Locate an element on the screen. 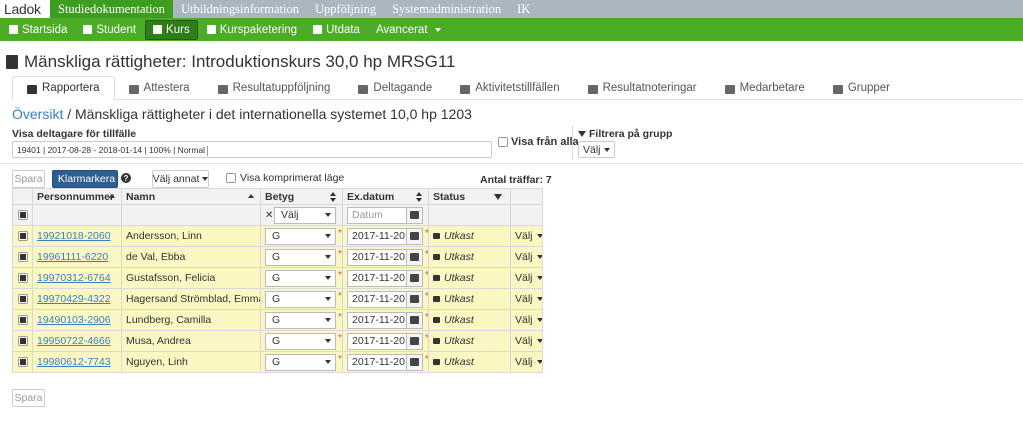 The image size is (1023, 422). student-name: Nguyen, Linh is located at coordinates (191, 362).